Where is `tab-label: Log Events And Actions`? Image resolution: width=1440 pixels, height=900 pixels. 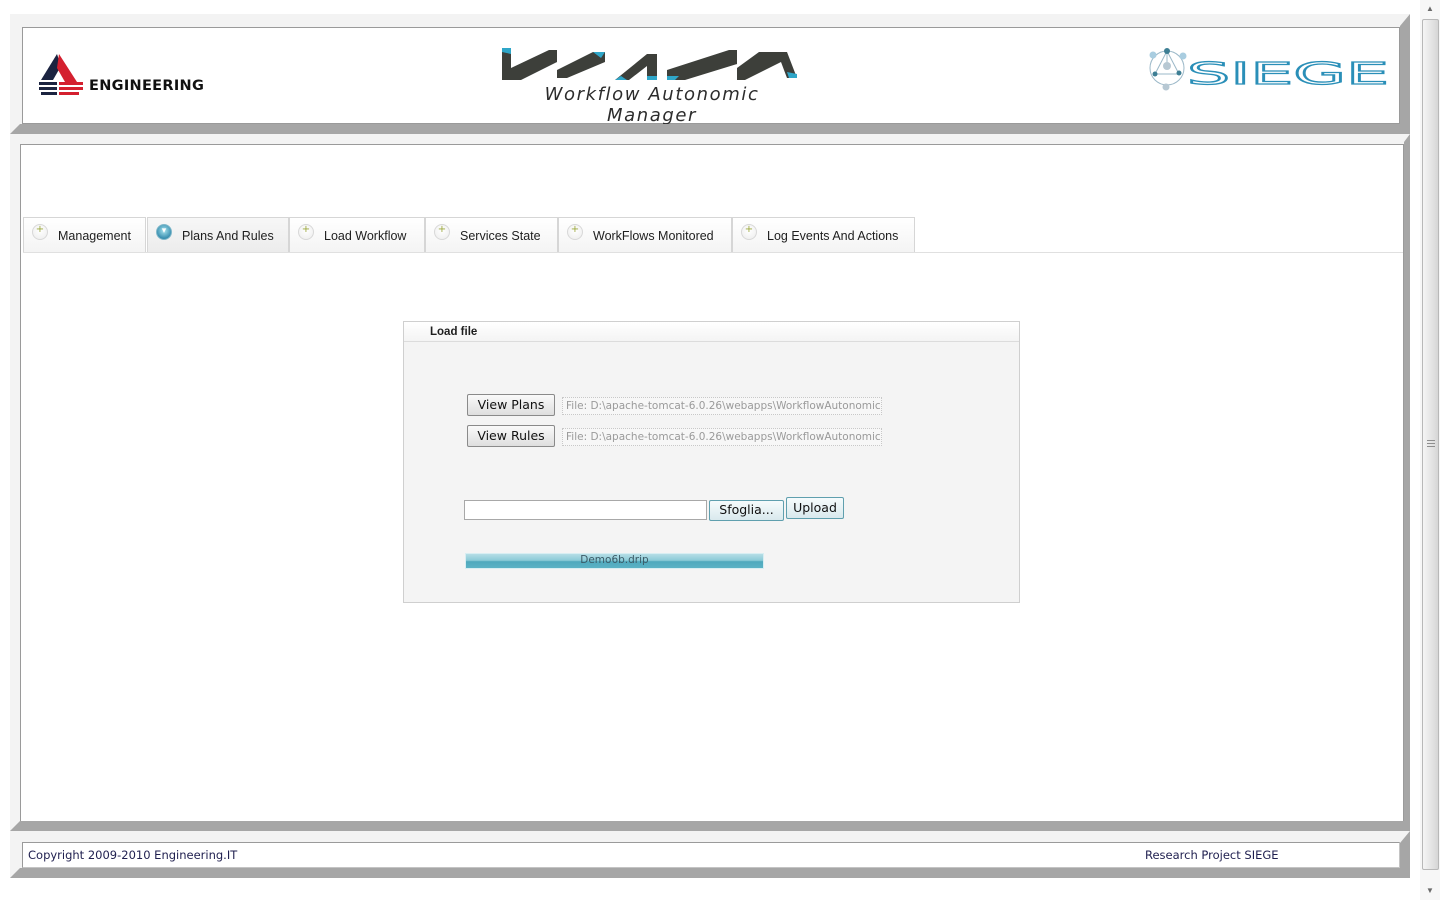 tab-label: Log Events And Actions is located at coordinates (833, 236).